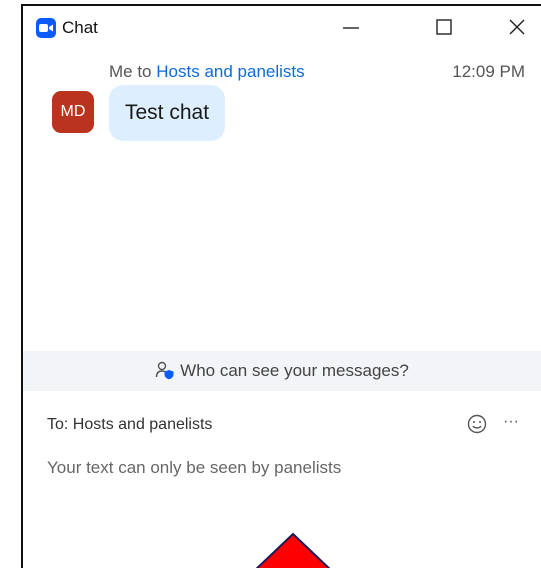 The image size is (541, 568). Describe the element at coordinates (511, 424) in the screenshot. I see `more-icon: ···` at that location.